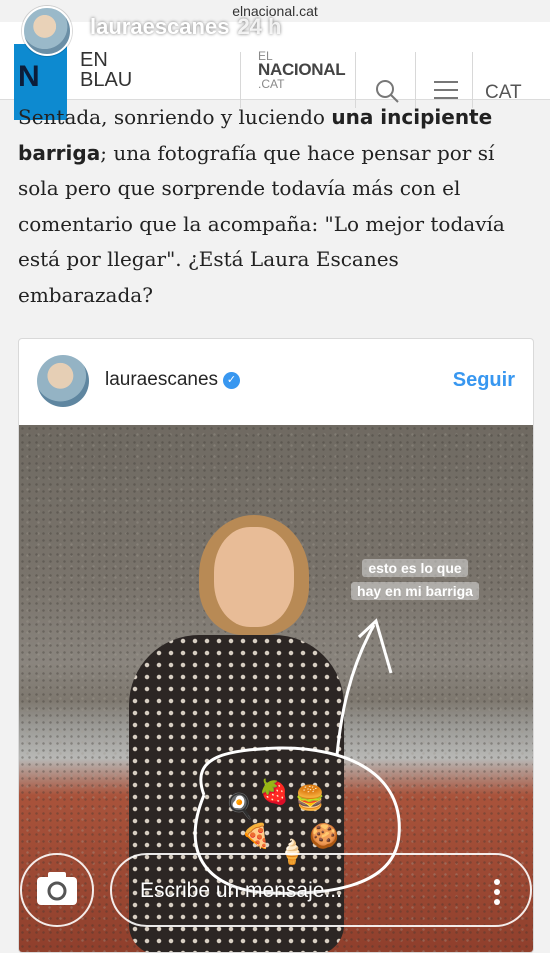 The height and width of the screenshot is (953, 550). I want to click on verified-icon: ✓, so click(232, 380).